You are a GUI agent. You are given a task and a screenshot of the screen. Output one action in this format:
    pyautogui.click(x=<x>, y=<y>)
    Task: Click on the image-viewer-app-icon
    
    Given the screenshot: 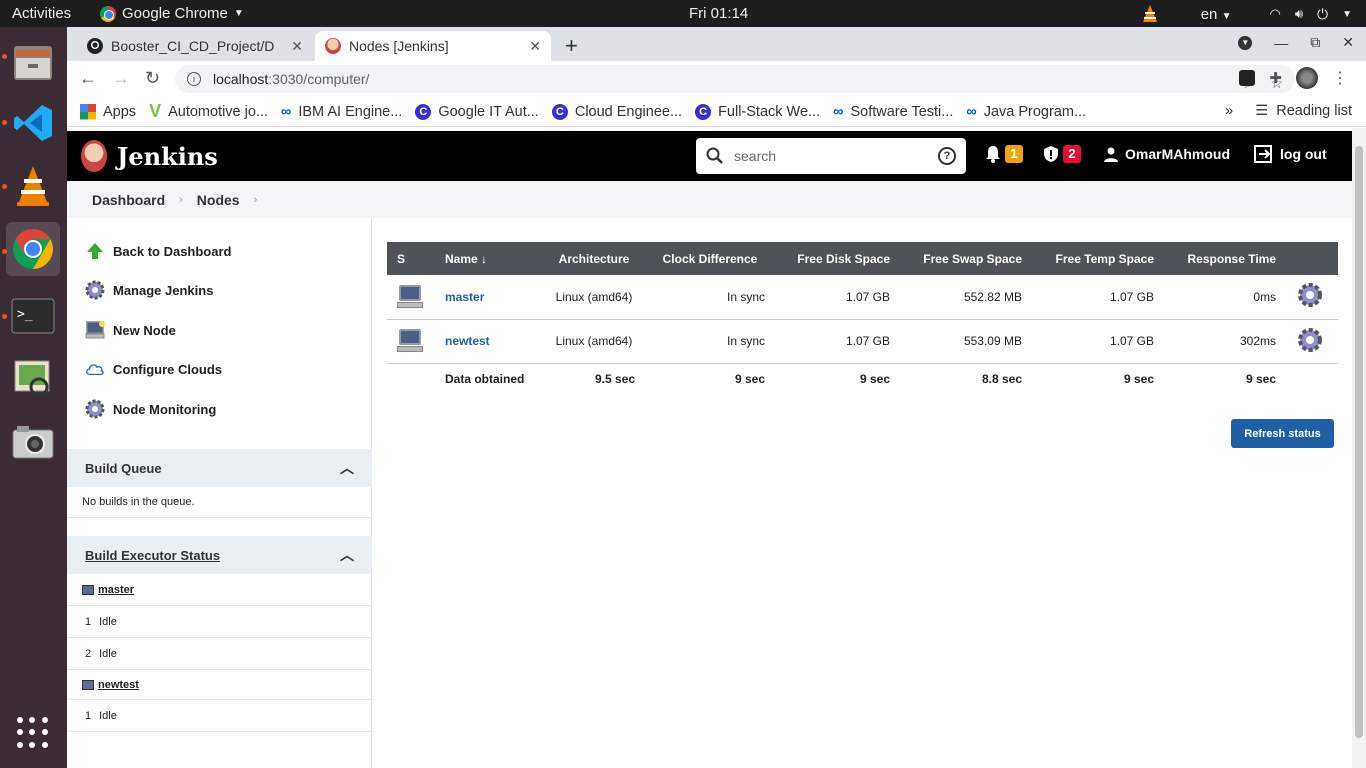 What is the action you would take?
    pyautogui.click(x=33, y=379)
    